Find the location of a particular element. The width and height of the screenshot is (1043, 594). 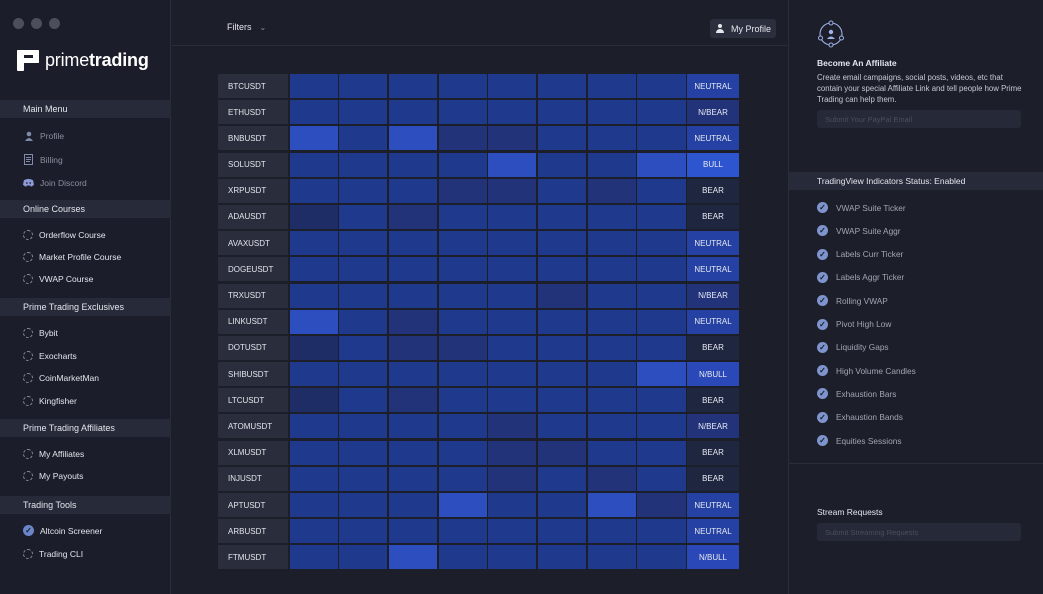

sidebar-item-kingfisher: Kingfisher is located at coordinates (50, 401).